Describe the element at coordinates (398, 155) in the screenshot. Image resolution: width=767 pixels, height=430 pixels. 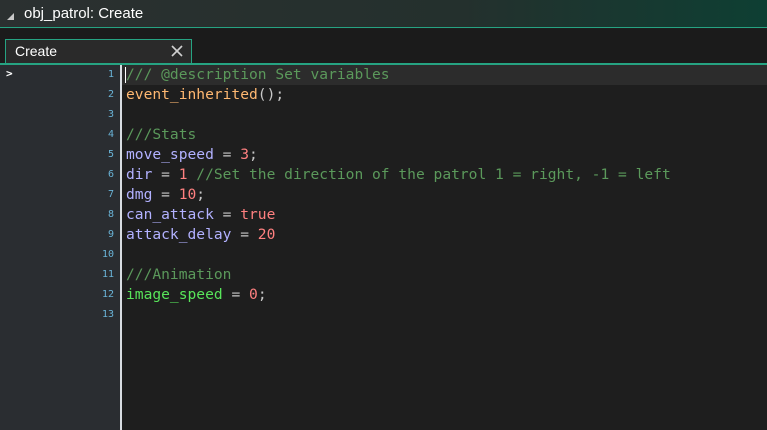
I see `code-line-5: move_speed = 3;` at that location.